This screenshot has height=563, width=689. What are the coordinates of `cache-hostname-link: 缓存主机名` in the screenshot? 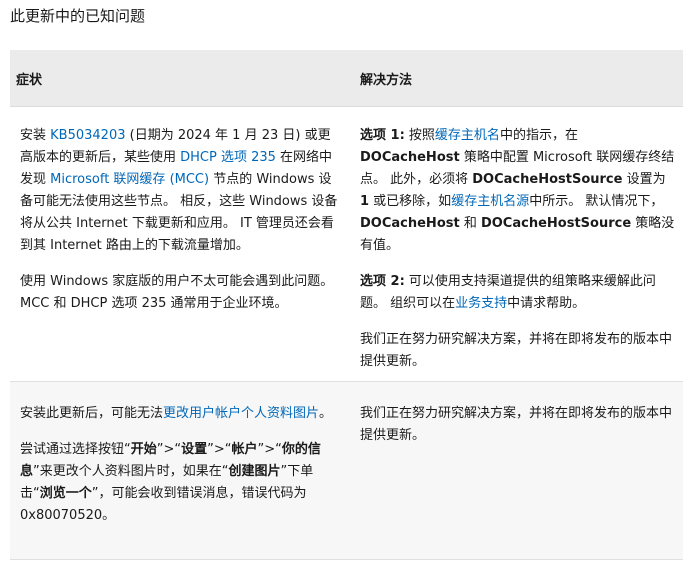 It's located at (467, 135).